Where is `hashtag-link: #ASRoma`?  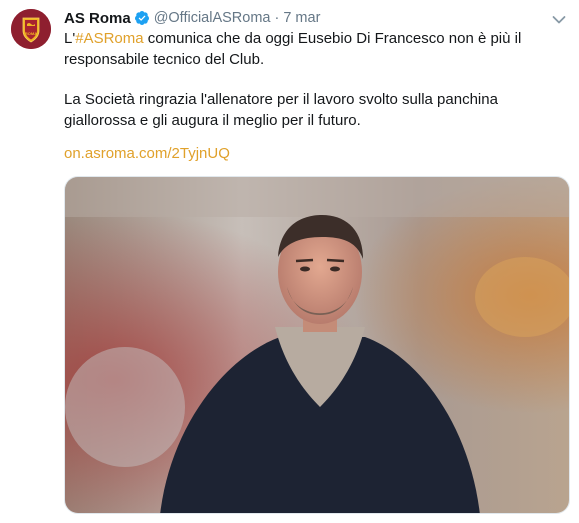
hashtag-link: #ASRoma is located at coordinates (109, 38).